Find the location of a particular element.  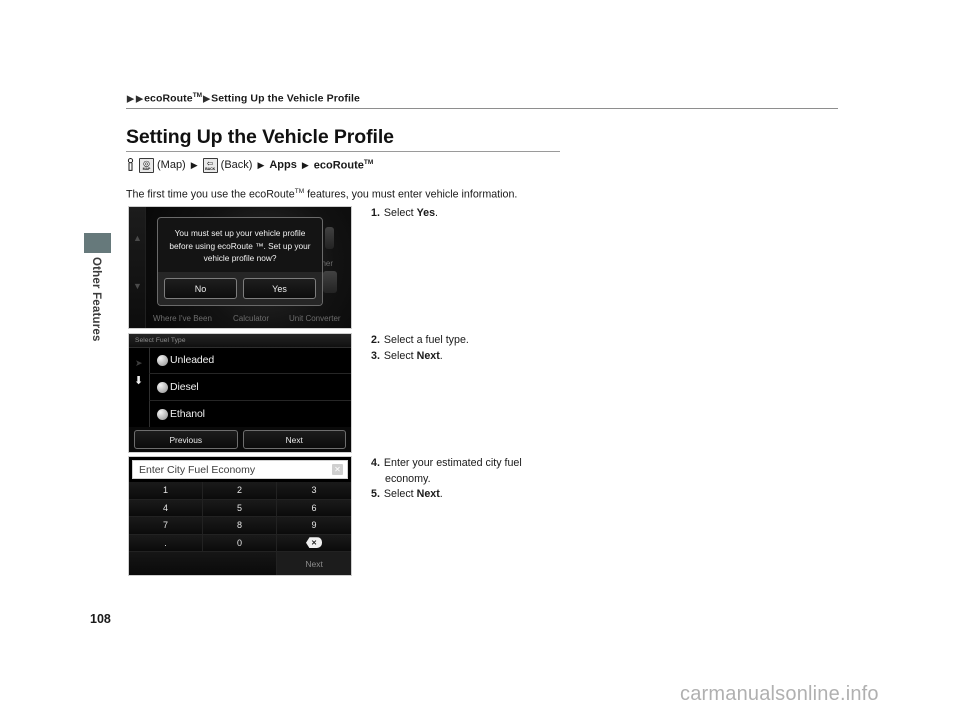

step-number: 4. is located at coordinates (375, 463).